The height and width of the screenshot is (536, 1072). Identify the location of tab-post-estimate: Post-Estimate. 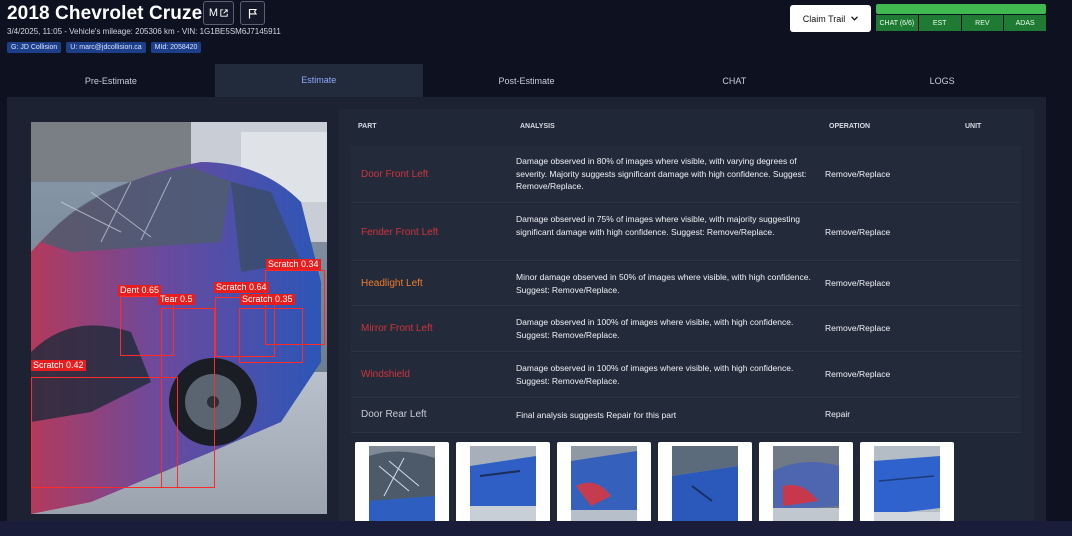
(527, 80).